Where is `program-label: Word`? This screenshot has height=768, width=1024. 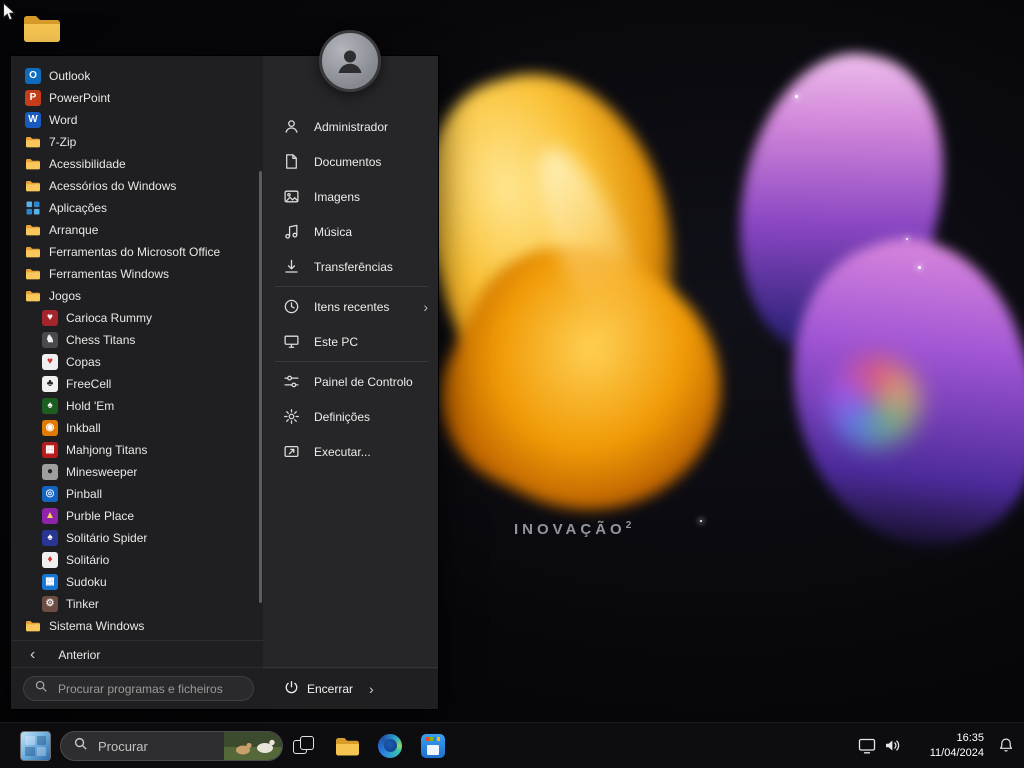 program-label: Word is located at coordinates (63, 120).